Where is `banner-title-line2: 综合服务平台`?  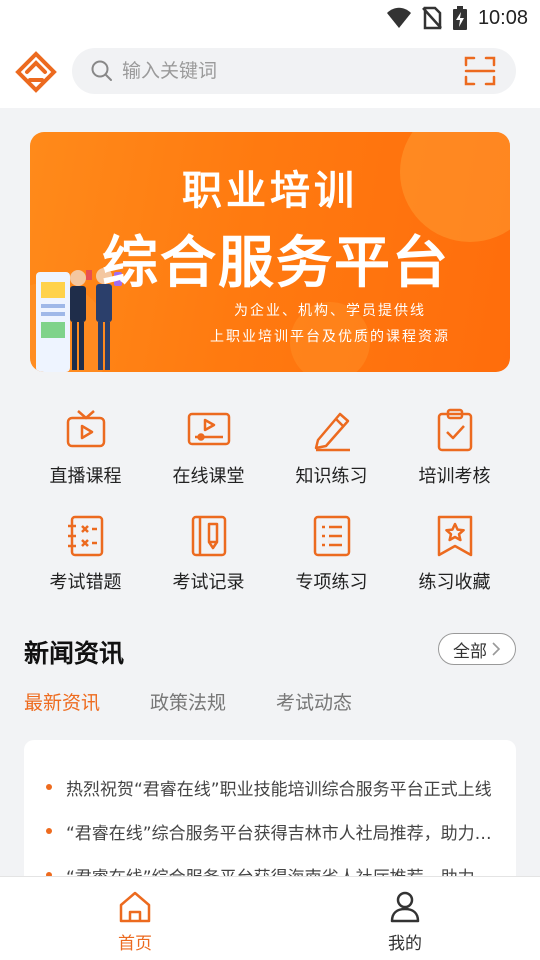 banner-title-line2: 综合服务平台 is located at coordinates (276, 263).